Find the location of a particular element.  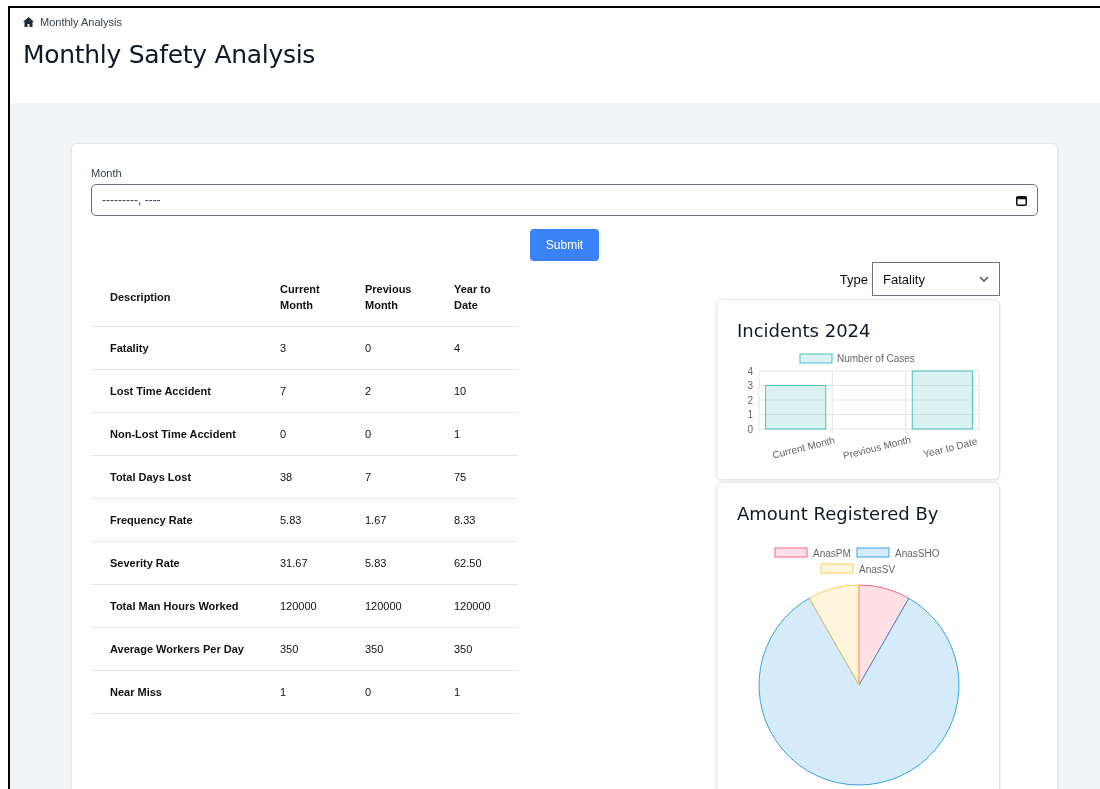

axis-tick-label: 0 is located at coordinates (750, 429).